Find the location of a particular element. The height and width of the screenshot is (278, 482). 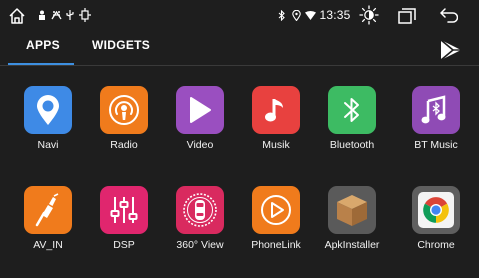

home-icon is located at coordinates (17, 16).